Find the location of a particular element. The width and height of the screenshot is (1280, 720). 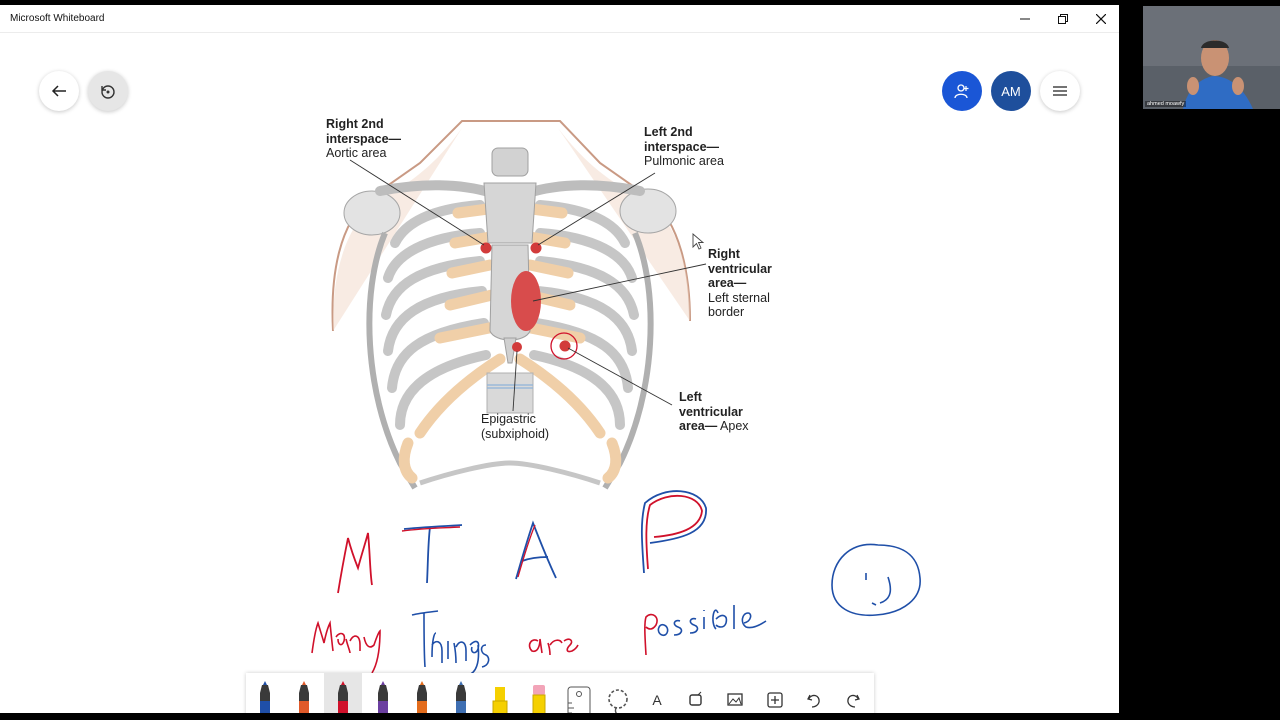

tool-lasso is located at coordinates (618, 693).